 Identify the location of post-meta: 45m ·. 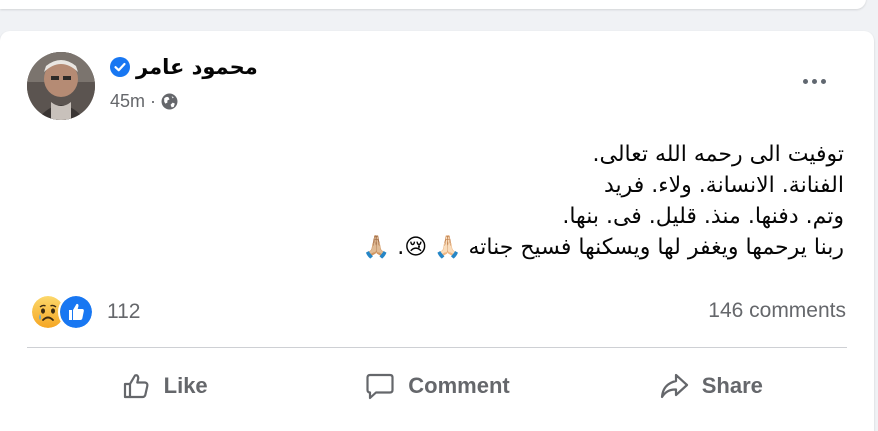
(144, 101).